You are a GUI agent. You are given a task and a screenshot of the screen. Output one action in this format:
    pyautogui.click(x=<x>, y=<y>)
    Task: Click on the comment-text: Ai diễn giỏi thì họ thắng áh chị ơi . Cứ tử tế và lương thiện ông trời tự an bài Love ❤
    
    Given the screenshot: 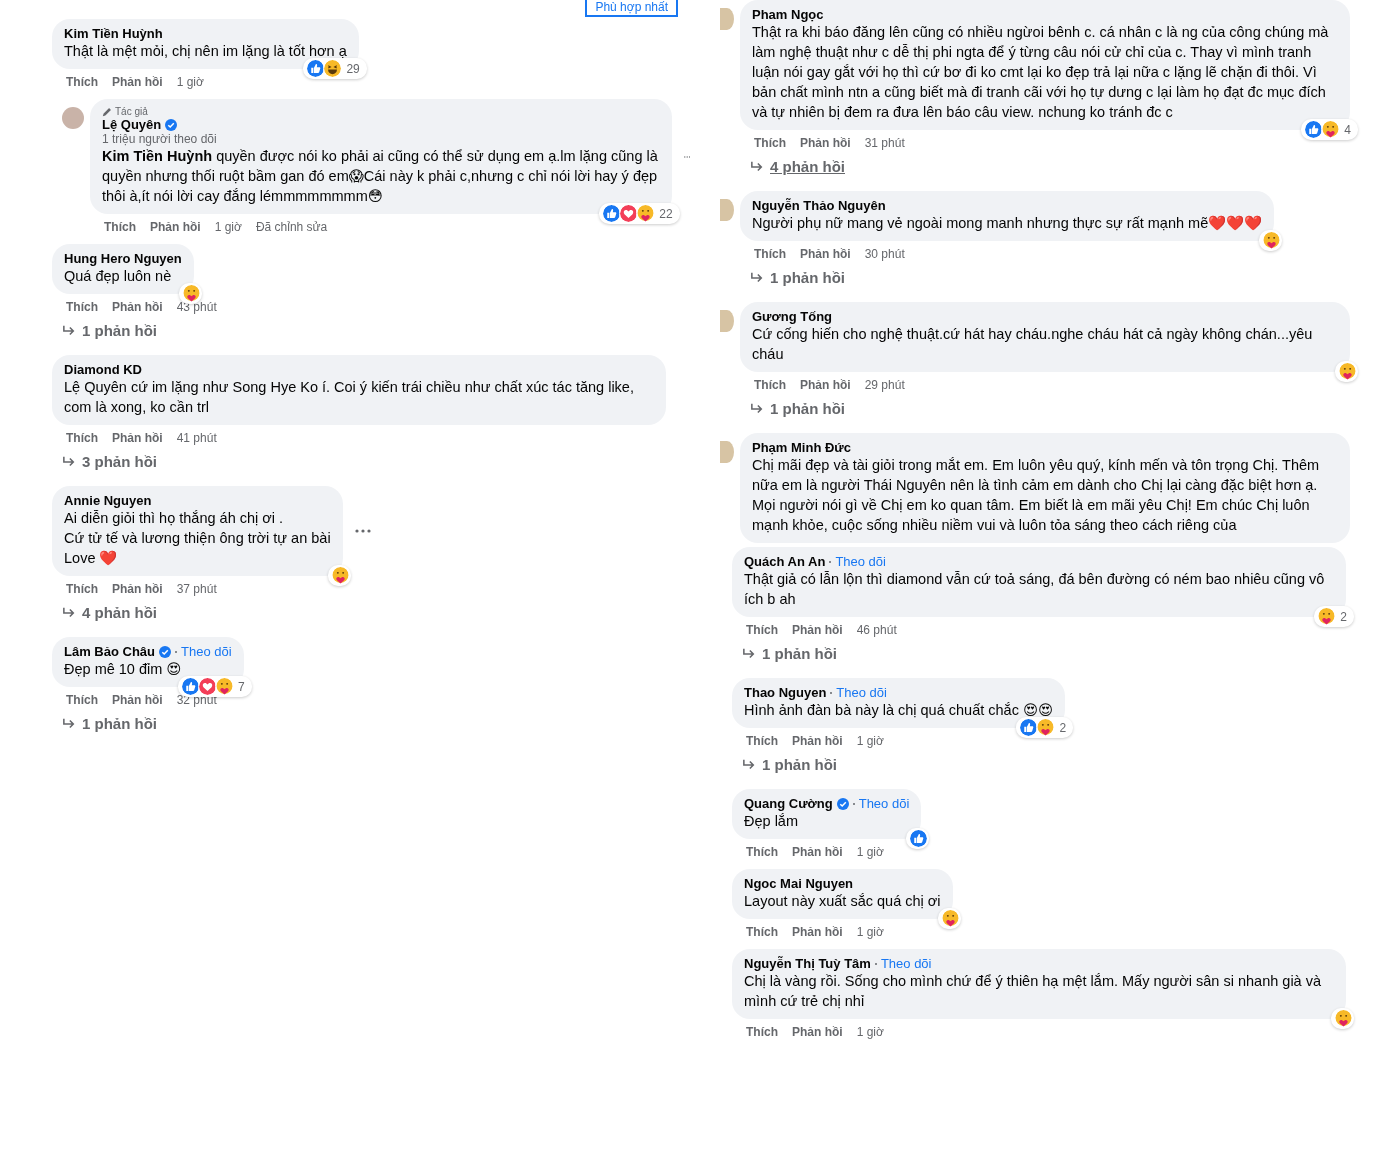 What is the action you would take?
    pyautogui.click(x=197, y=538)
    